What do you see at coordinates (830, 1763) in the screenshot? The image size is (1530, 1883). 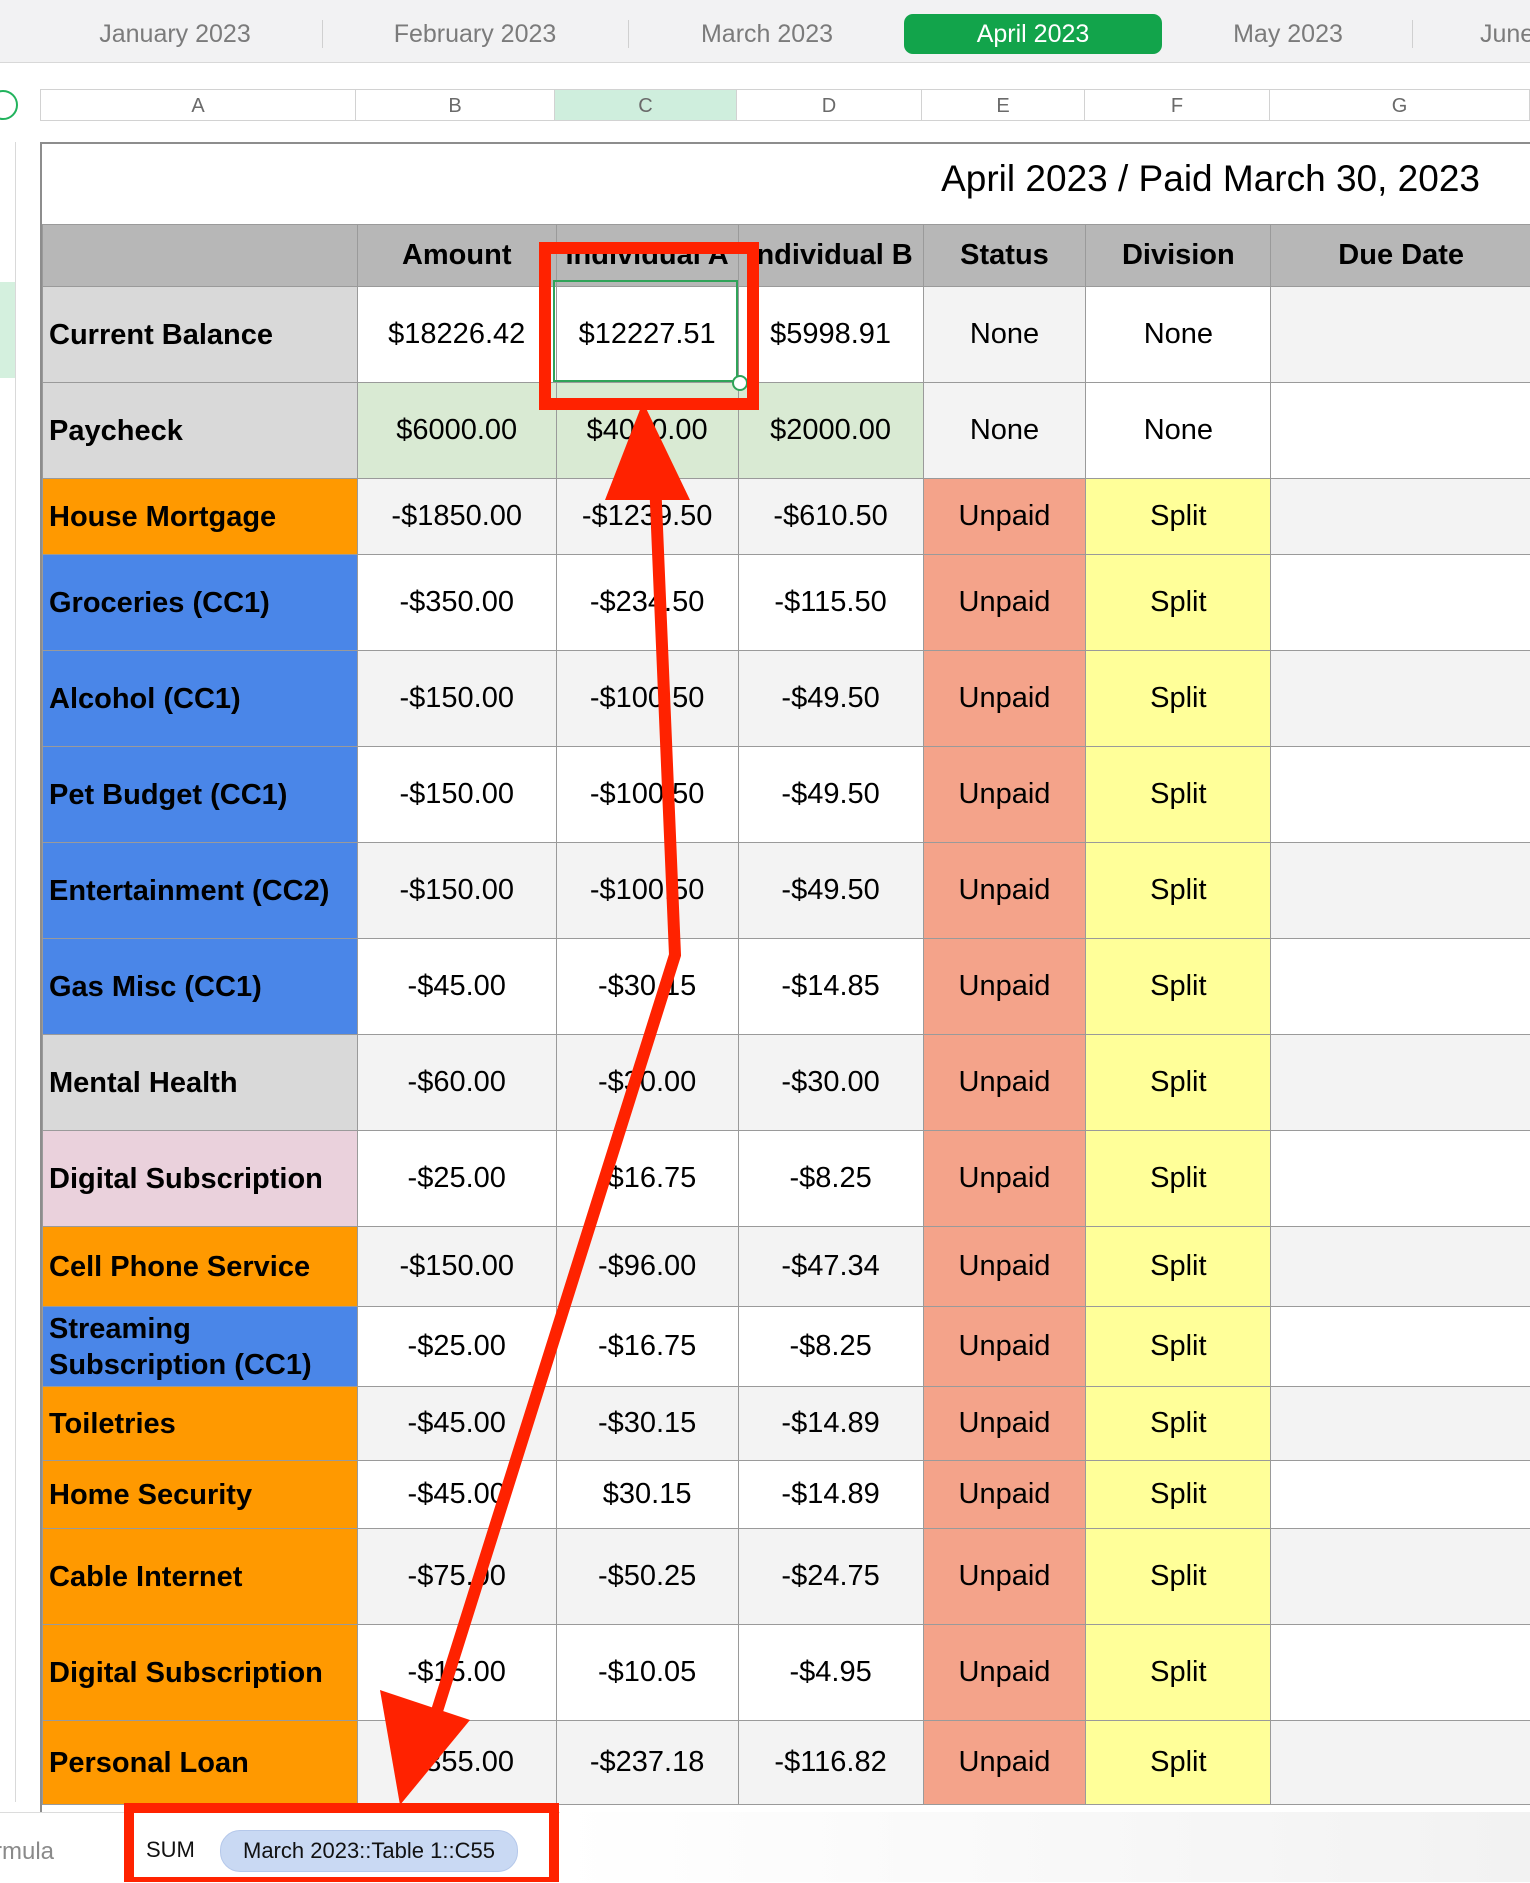 I see `cell-individual-b: -$116.82` at bounding box center [830, 1763].